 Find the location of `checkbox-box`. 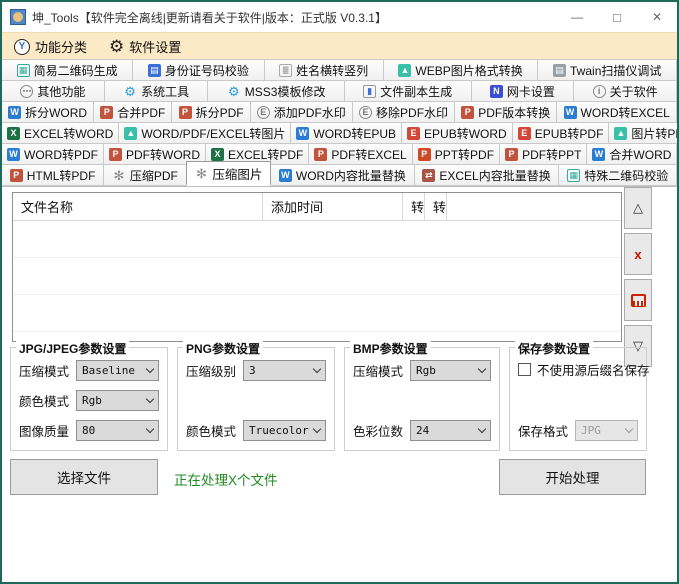

checkbox-box is located at coordinates (524, 369).